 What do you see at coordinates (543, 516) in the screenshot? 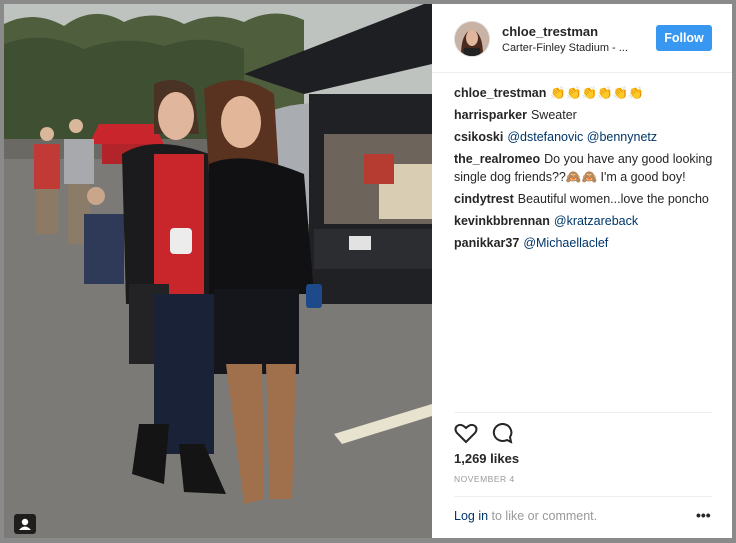
I see `login-prompt-text: to like or comment.` at bounding box center [543, 516].